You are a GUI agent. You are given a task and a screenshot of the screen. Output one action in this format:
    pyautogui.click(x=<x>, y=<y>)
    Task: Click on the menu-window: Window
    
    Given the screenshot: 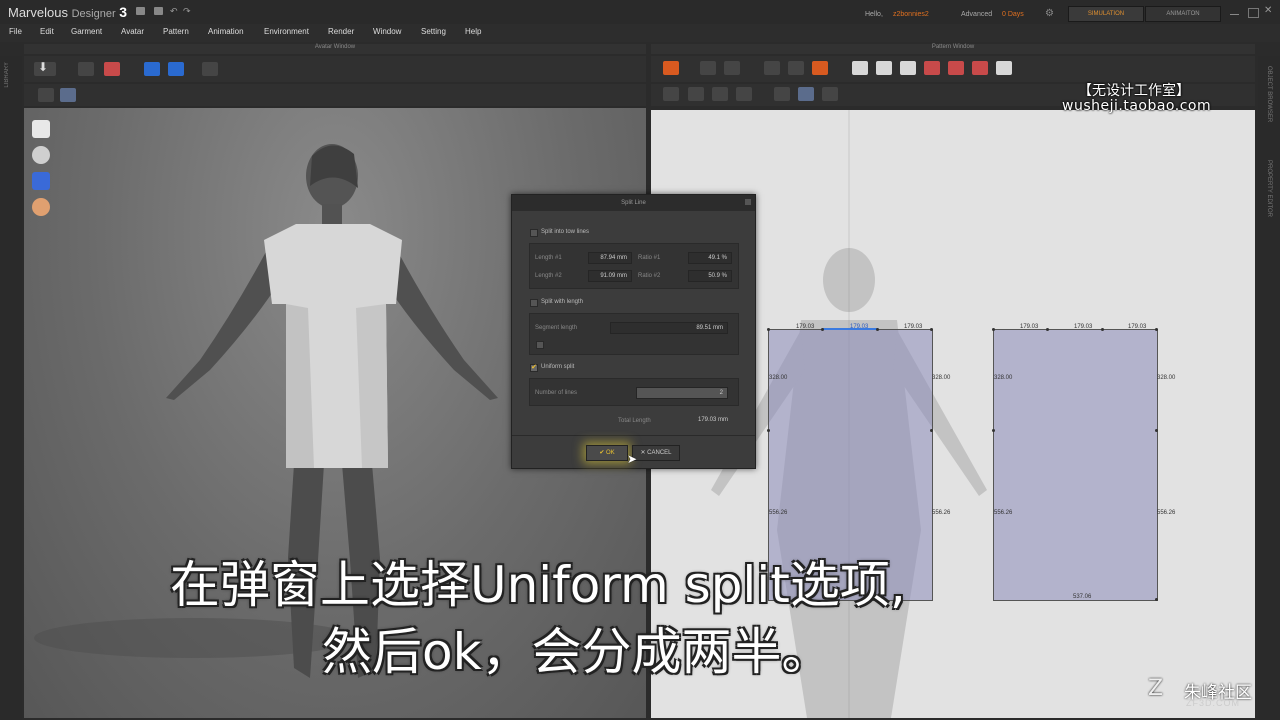 What is the action you would take?
    pyautogui.click(x=387, y=31)
    